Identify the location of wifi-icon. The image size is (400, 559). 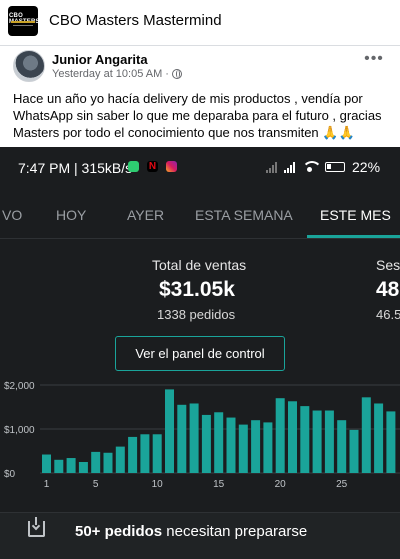
(312, 167).